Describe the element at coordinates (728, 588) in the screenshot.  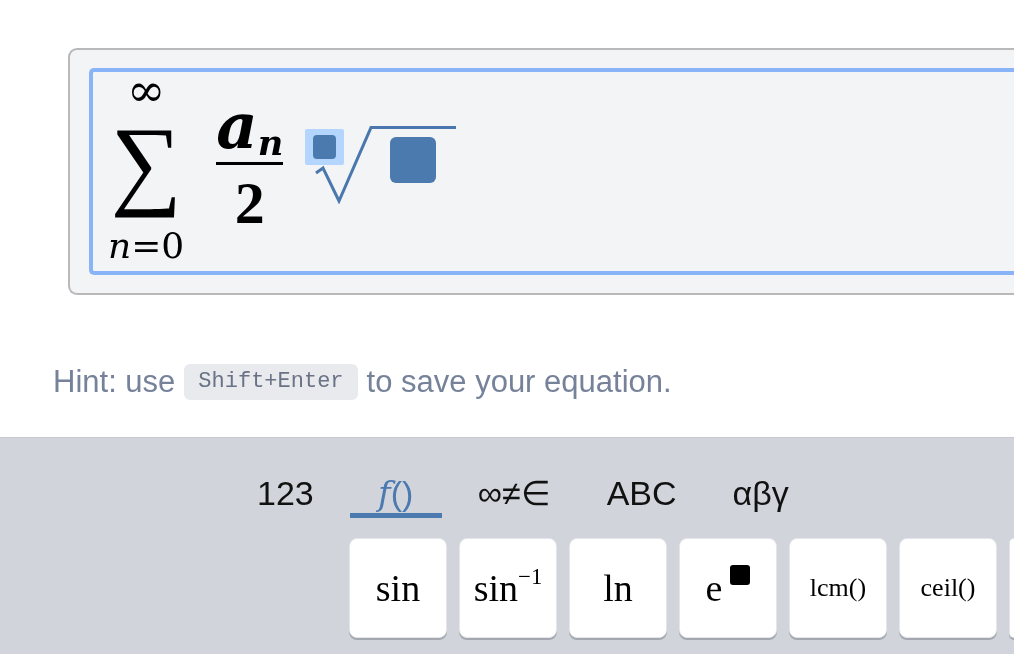
I see `keyboard-key: e` at that location.